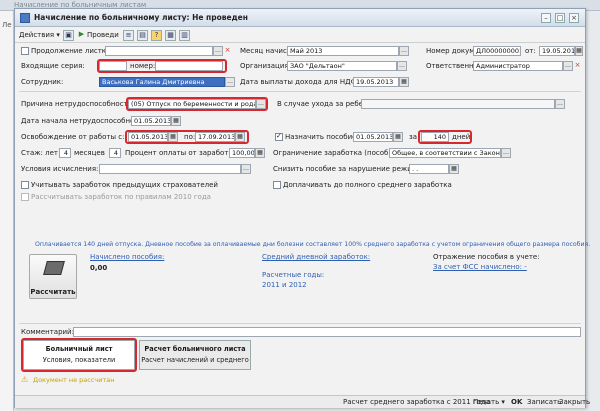  Describe the element at coordinates (156, 35) in the screenshot. I see `help-icon: ?` at that location.